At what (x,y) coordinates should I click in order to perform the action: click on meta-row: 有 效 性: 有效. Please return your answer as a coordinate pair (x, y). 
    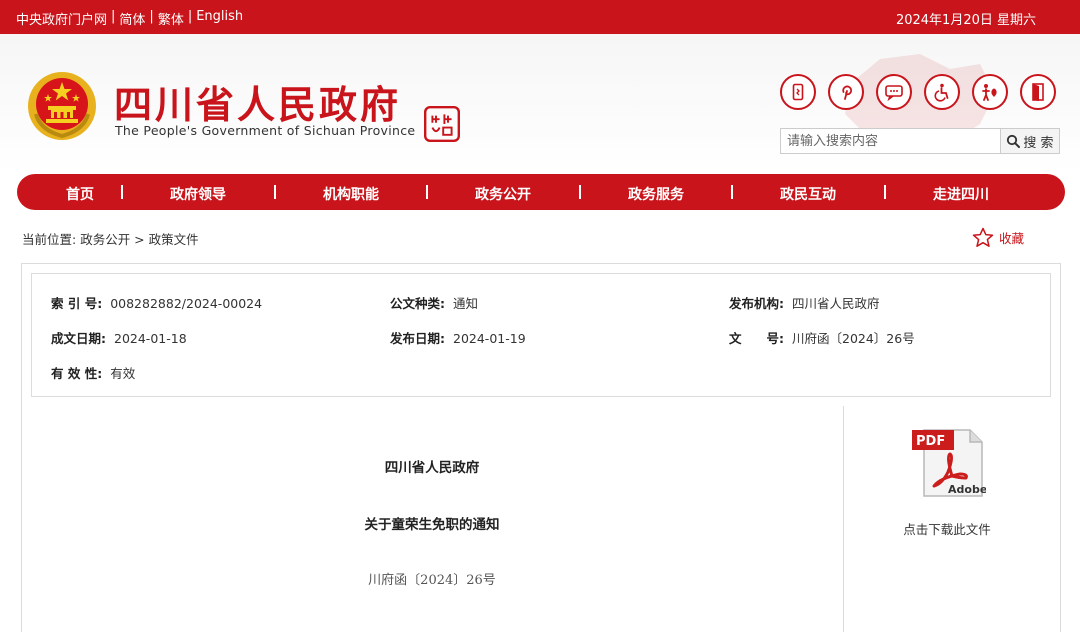
    Looking at the image, I should click on (542, 373).